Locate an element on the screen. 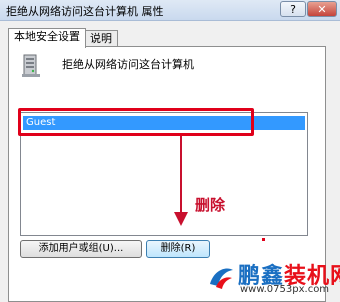 The width and height of the screenshot is (340, 302). annotation-label: 删除 is located at coordinates (210, 205).